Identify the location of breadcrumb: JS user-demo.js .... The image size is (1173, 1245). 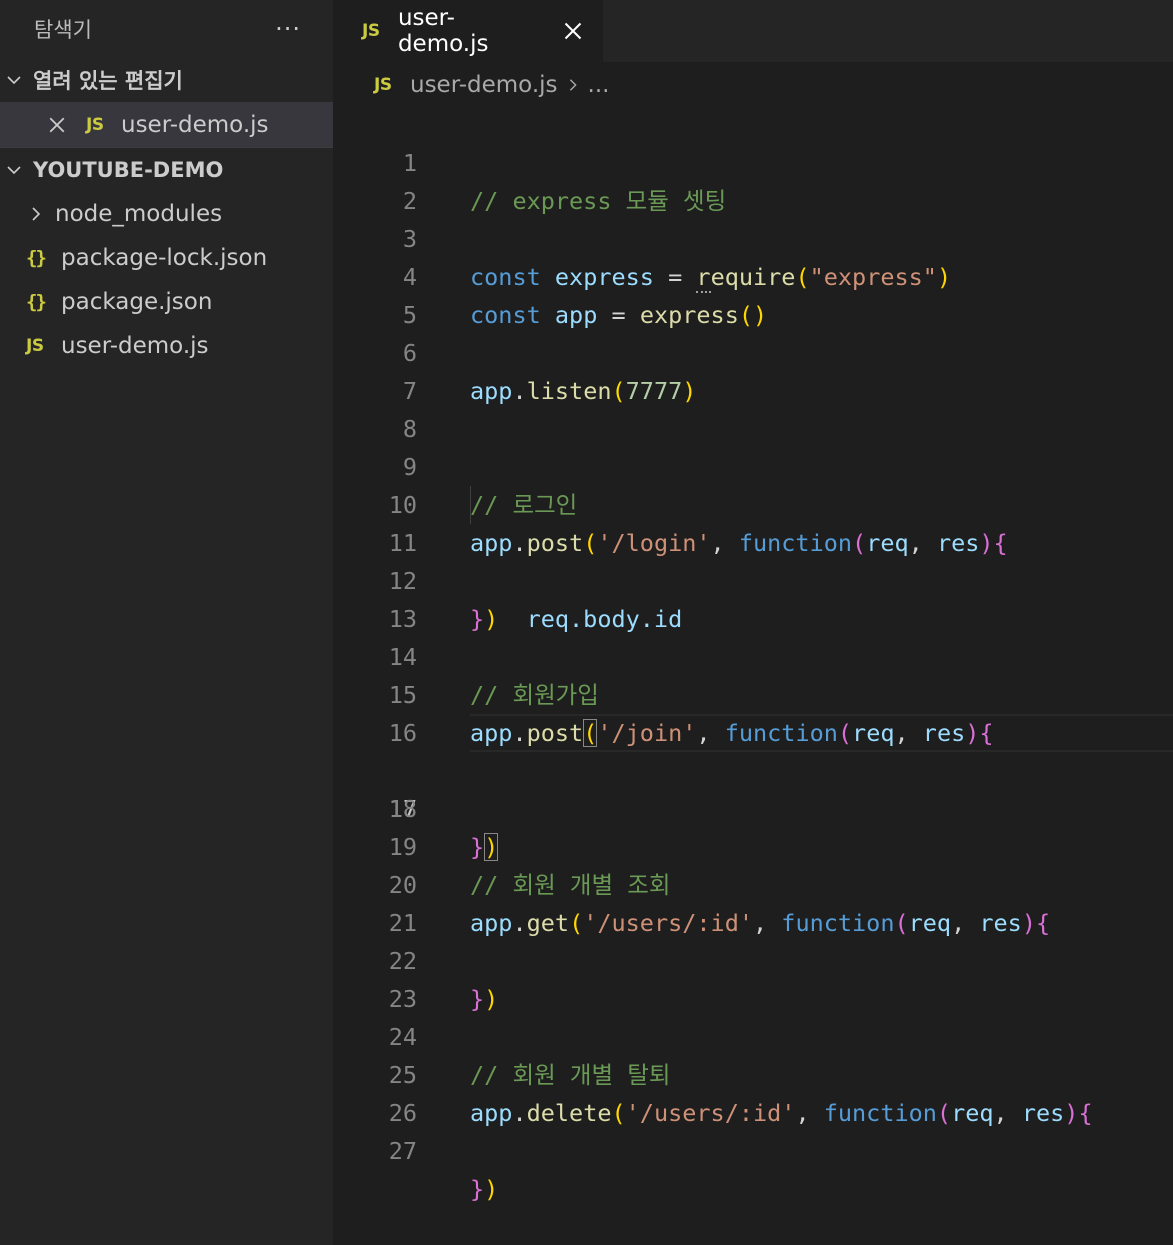
(753, 85).